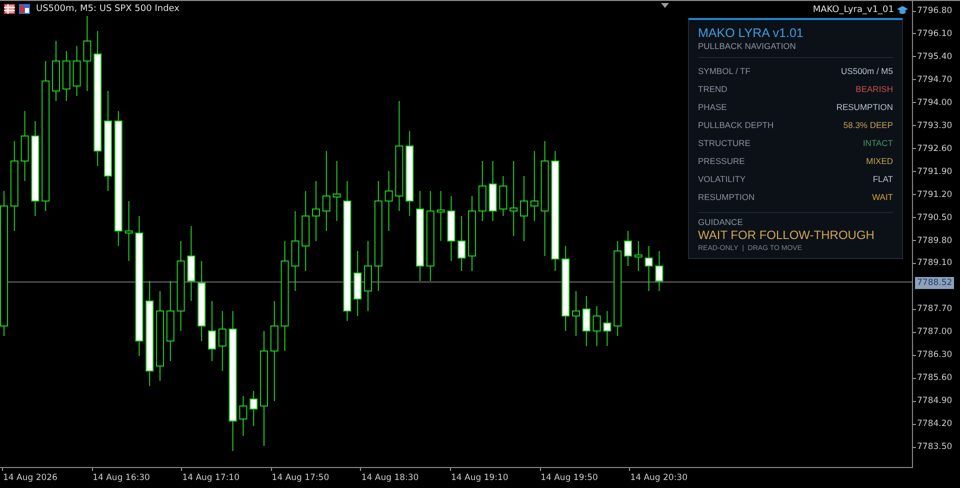 The height and width of the screenshot is (488, 960). What do you see at coordinates (665, 5) in the screenshot?
I see `shift-marker-icon` at bounding box center [665, 5].